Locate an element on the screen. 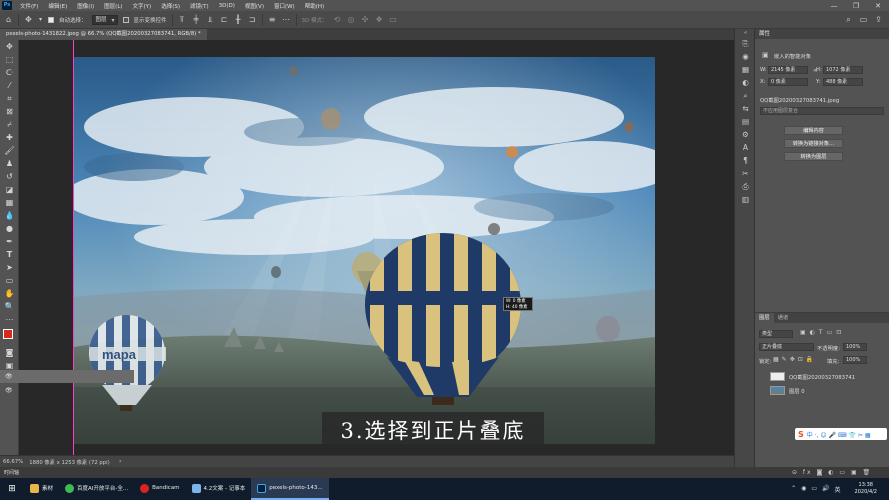  layer-name: QQ截图20200327083741 is located at coordinates (822, 377).